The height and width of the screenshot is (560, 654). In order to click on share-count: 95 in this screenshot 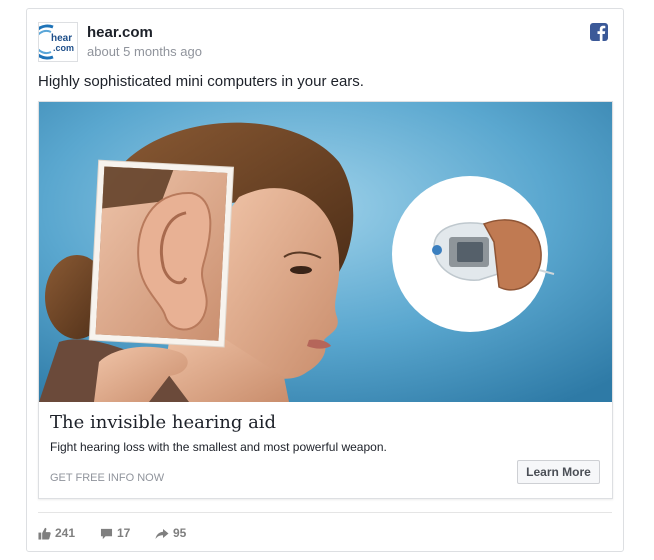, I will do `click(170, 533)`.